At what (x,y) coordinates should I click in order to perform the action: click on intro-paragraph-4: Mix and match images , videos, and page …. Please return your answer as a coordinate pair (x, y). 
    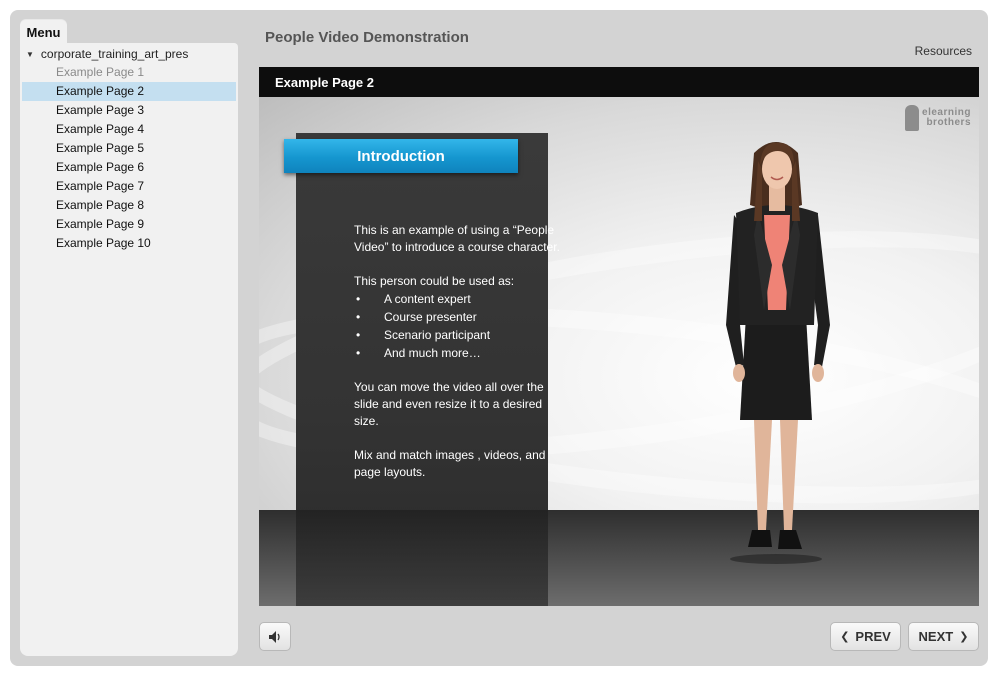
    Looking at the image, I should click on (450, 463).